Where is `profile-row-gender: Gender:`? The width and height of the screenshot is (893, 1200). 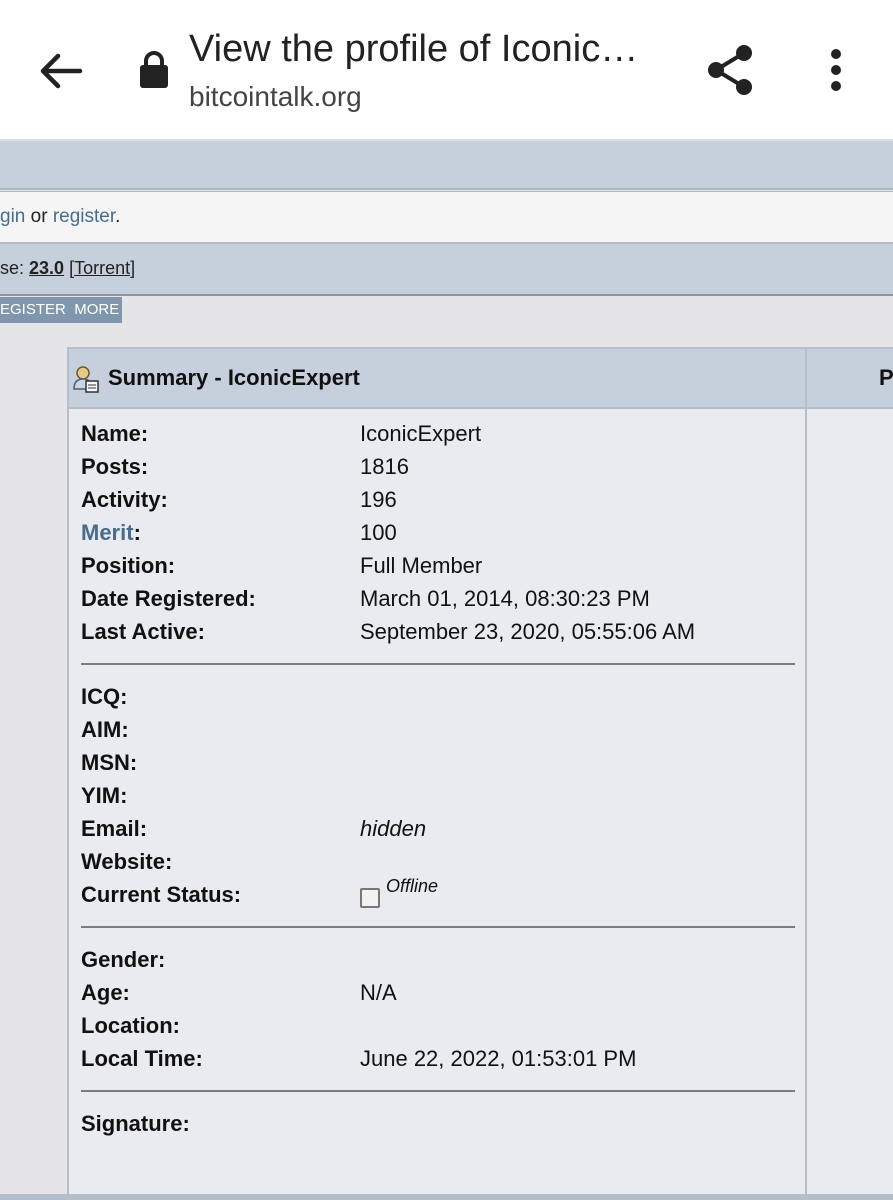 profile-row-gender: Gender: is located at coordinates (431, 962).